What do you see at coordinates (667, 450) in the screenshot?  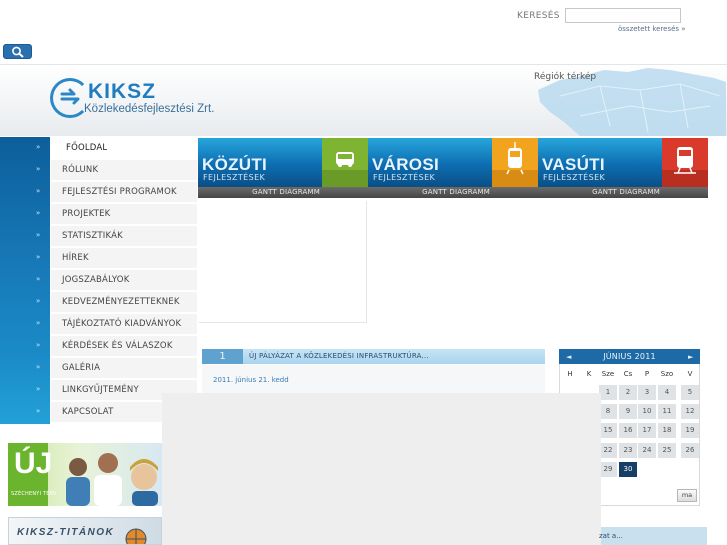 I see `calendar-day: 25` at bounding box center [667, 450].